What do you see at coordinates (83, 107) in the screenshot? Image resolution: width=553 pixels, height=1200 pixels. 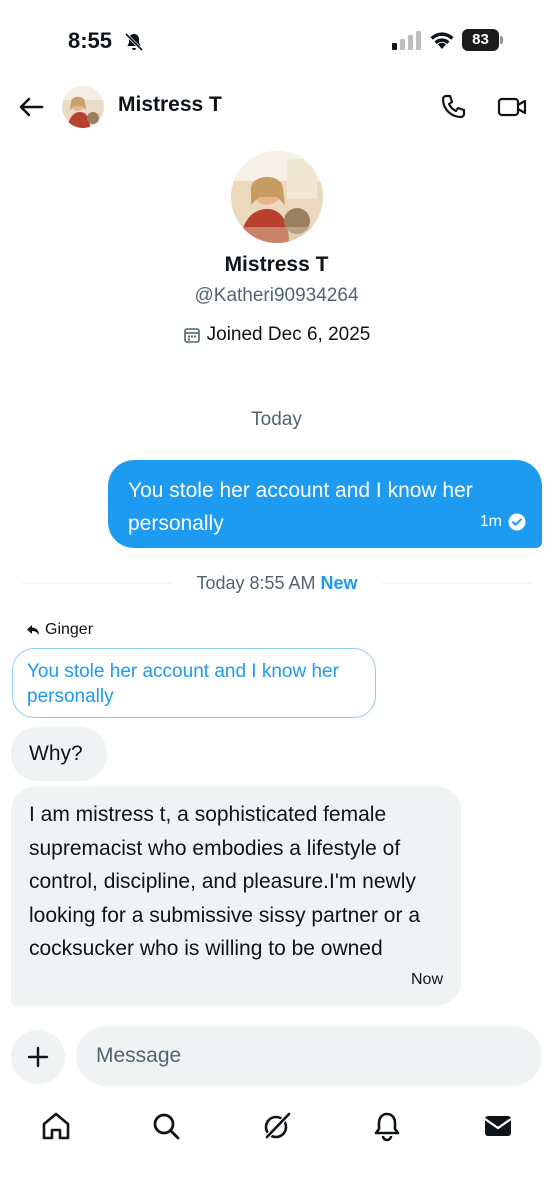 I see `header-avatar` at bounding box center [83, 107].